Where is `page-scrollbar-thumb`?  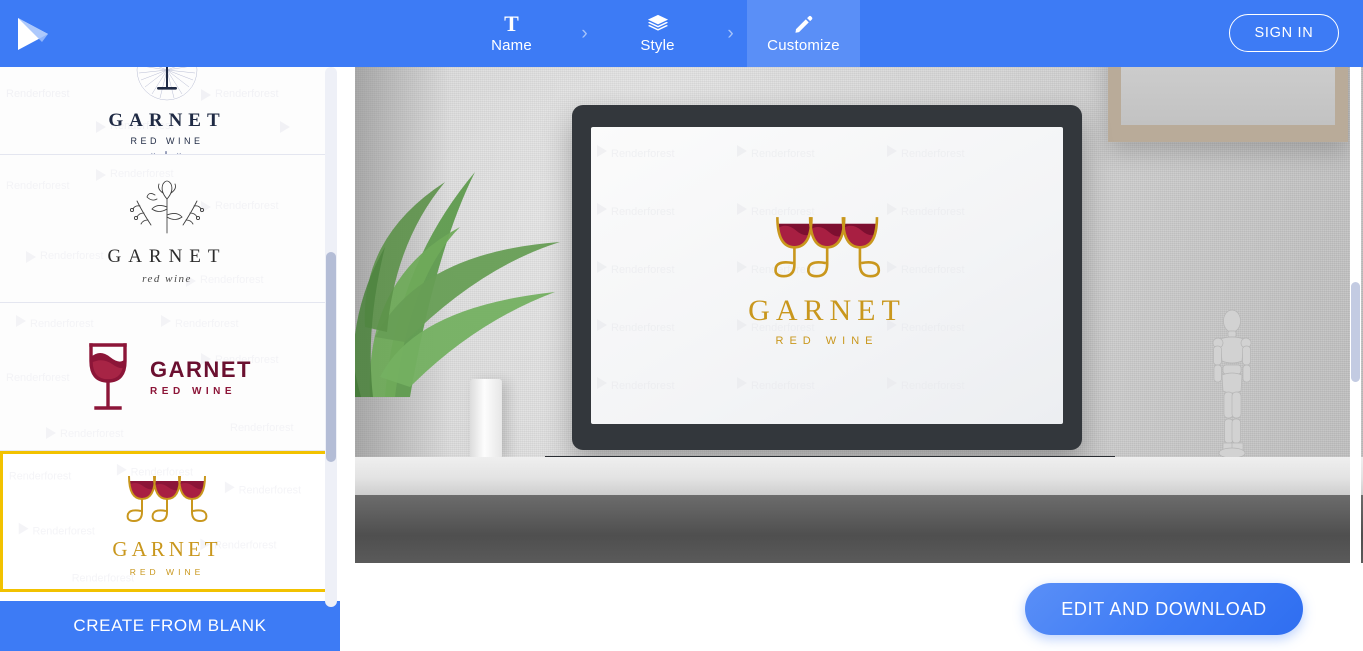 page-scrollbar-thumb is located at coordinates (1355, 332).